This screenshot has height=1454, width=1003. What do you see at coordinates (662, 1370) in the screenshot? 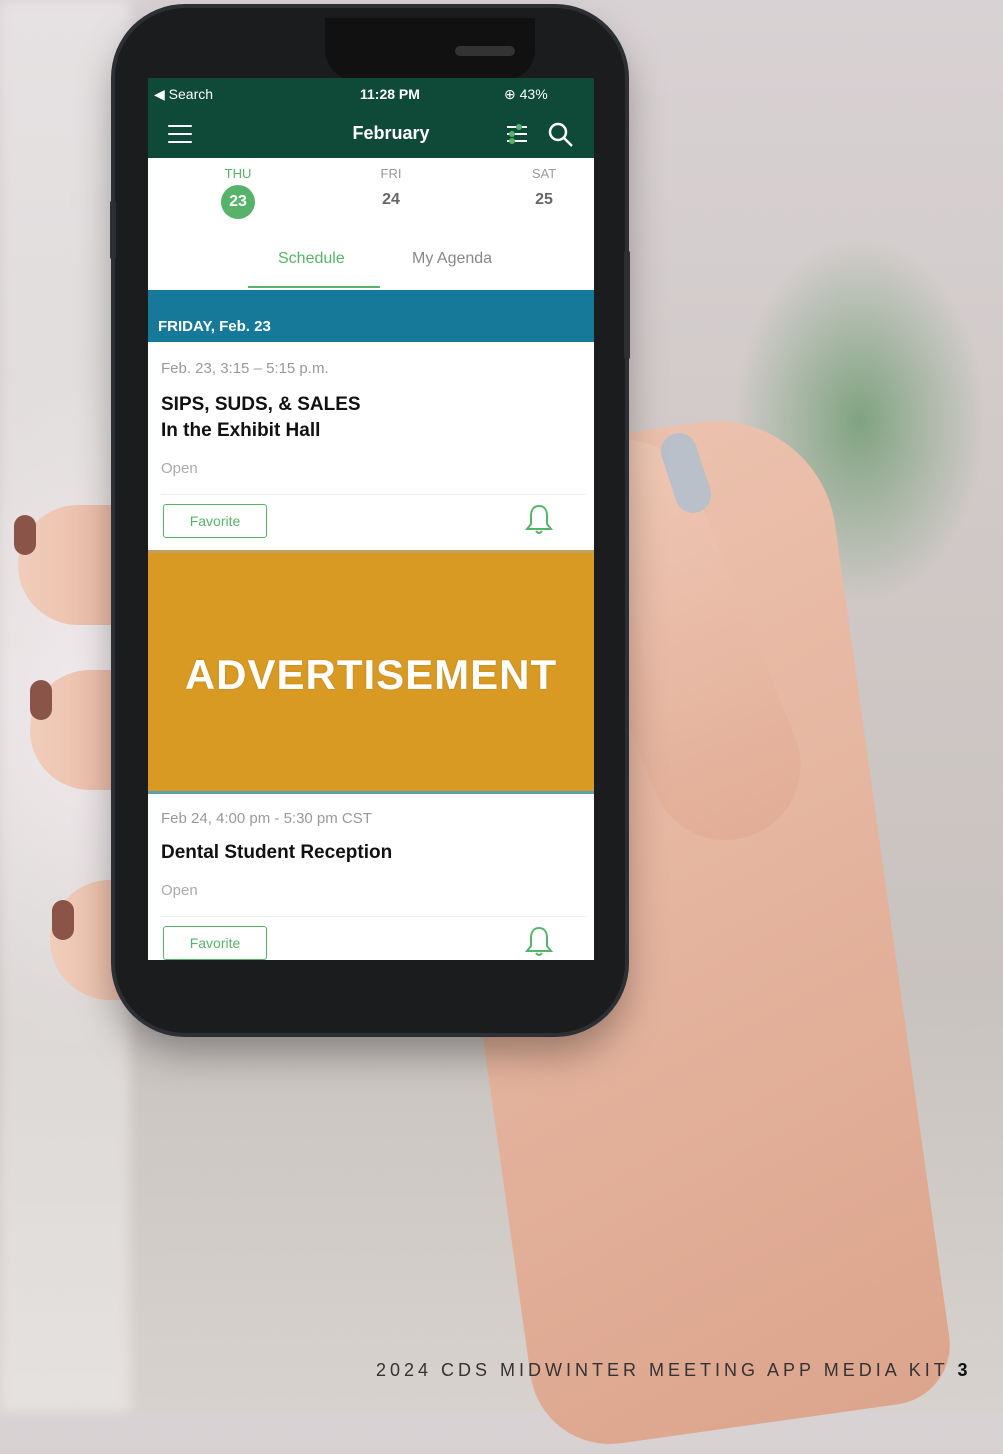
I see `footer-title: 2024 CDS MIDWINTER MEETING APP MEDIA KIT` at bounding box center [662, 1370].